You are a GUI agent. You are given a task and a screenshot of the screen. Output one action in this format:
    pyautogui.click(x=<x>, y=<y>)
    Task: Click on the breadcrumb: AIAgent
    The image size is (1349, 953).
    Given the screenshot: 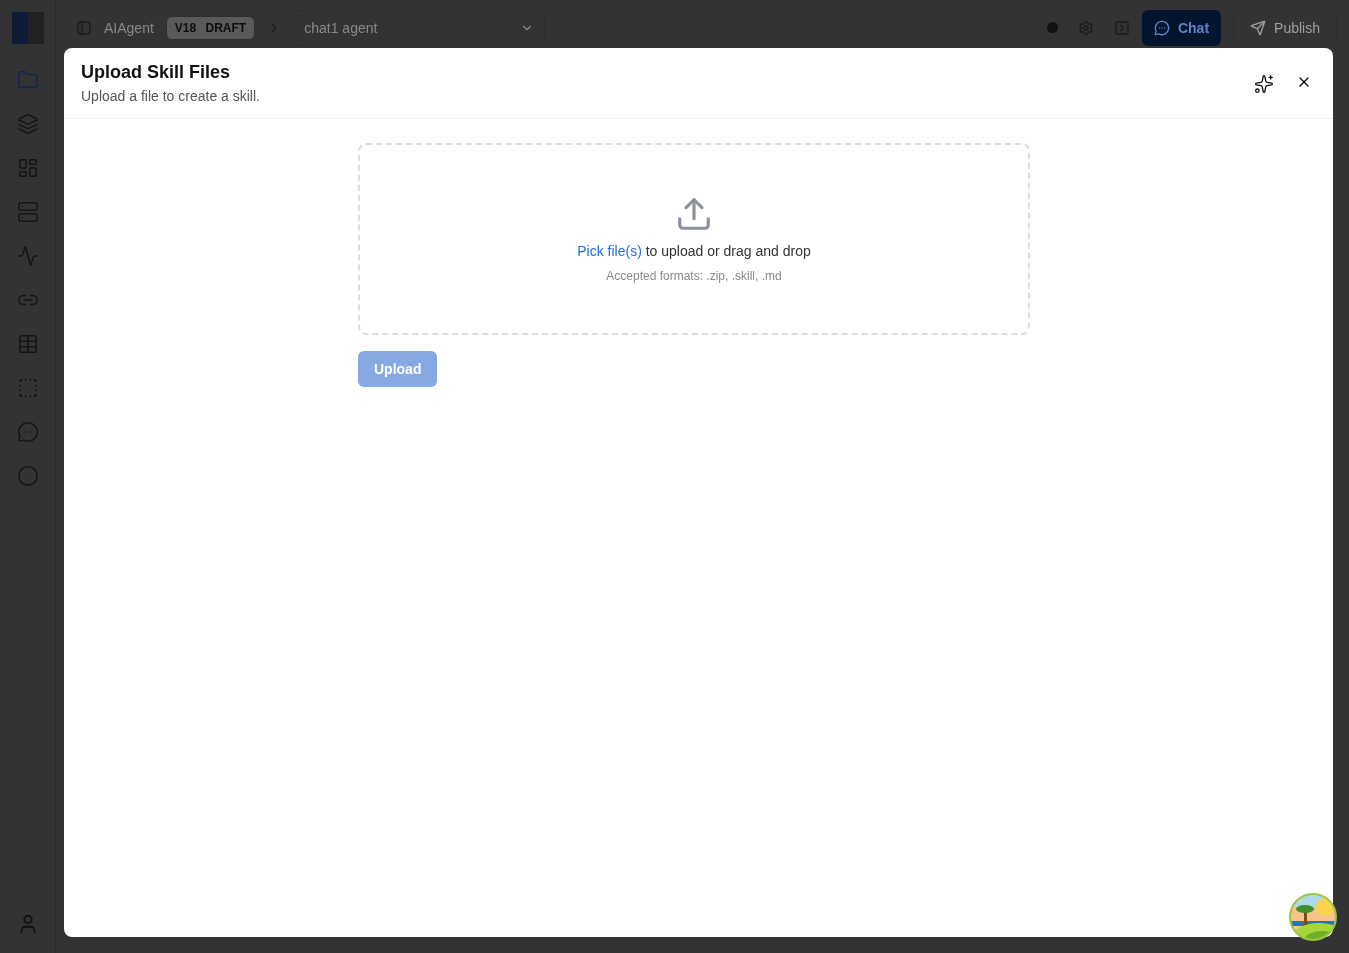 What is the action you would take?
    pyautogui.click(x=129, y=27)
    